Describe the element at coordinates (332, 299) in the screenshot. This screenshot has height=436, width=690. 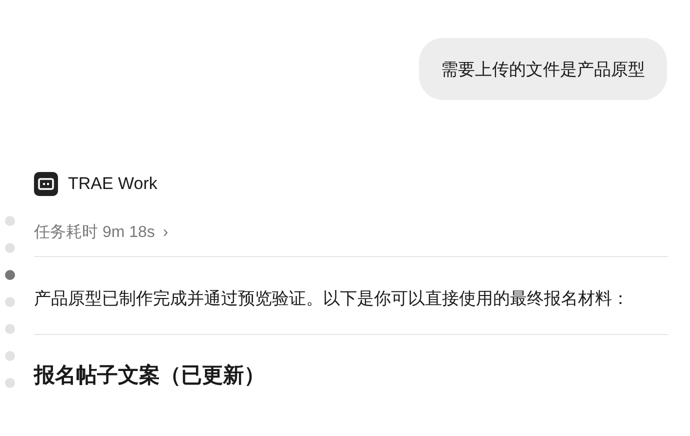
I see `response-paragraph: 产品原型已制作完成并通过预览验证。以下是你可以直接使用的最终报名材料：` at that location.